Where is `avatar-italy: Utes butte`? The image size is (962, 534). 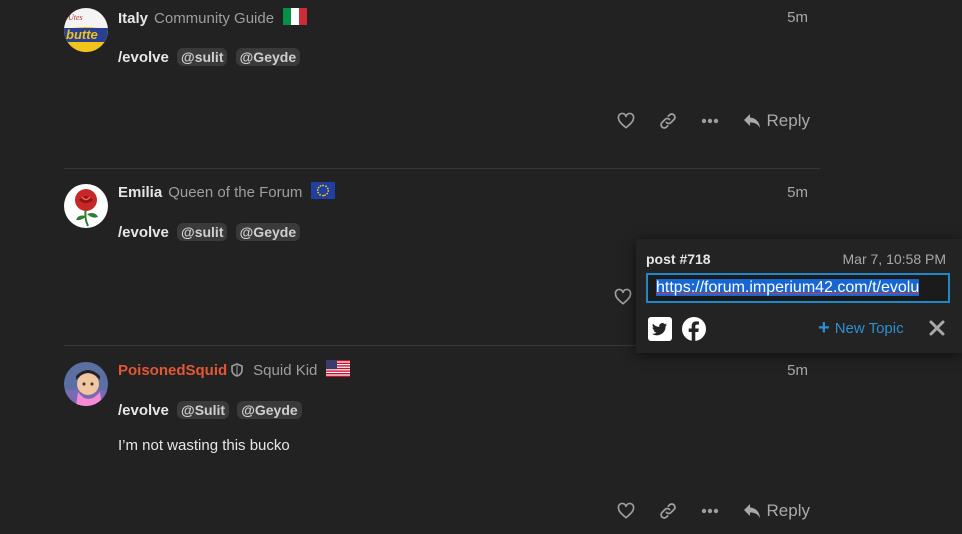
avatar-italy: Utes butte is located at coordinates (86, 30).